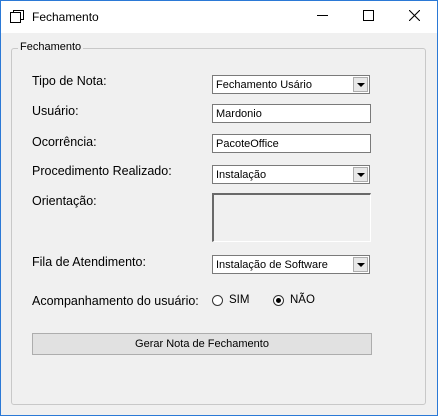  I want to click on acompanhamento-label: Acompanhamento do usuário:, so click(115, 301).